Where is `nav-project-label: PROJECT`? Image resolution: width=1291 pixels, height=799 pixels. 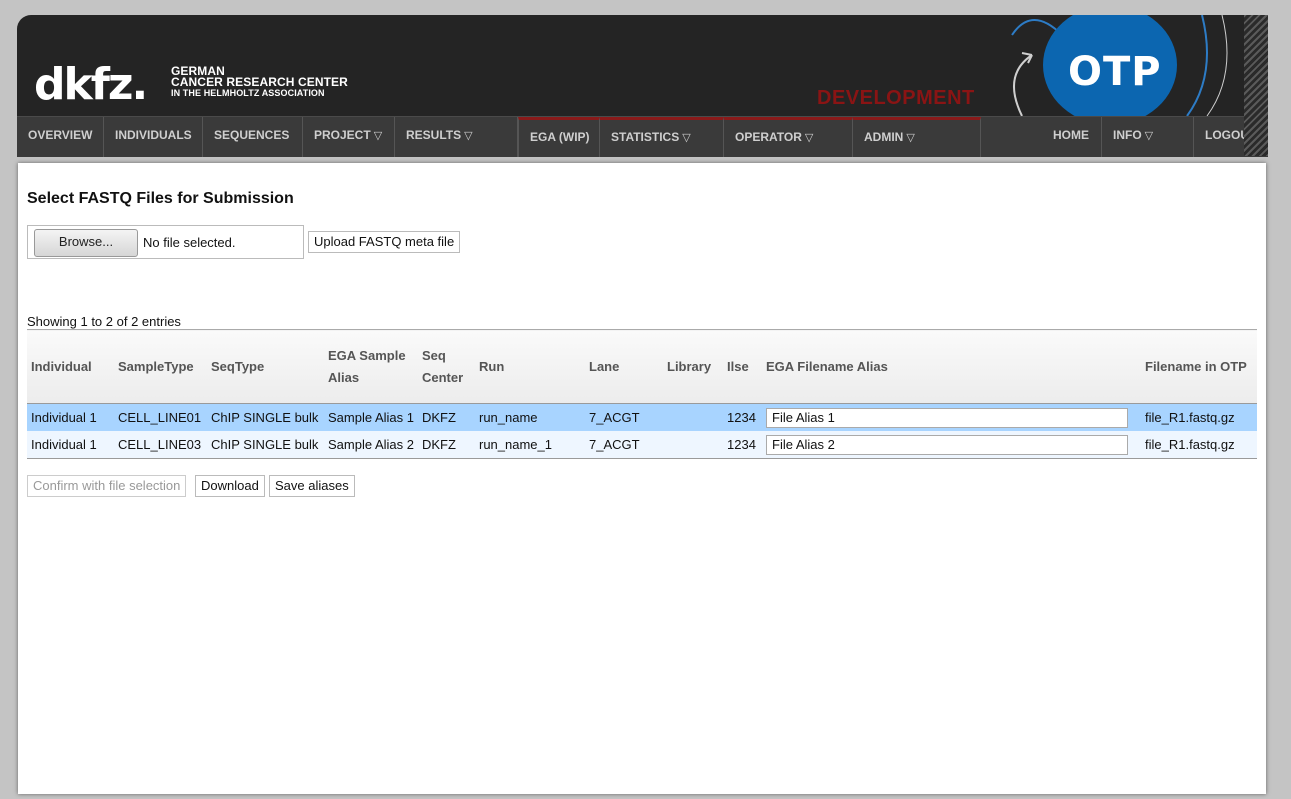 nav-project-label: PROJECT is located at coordinates (342, 135).